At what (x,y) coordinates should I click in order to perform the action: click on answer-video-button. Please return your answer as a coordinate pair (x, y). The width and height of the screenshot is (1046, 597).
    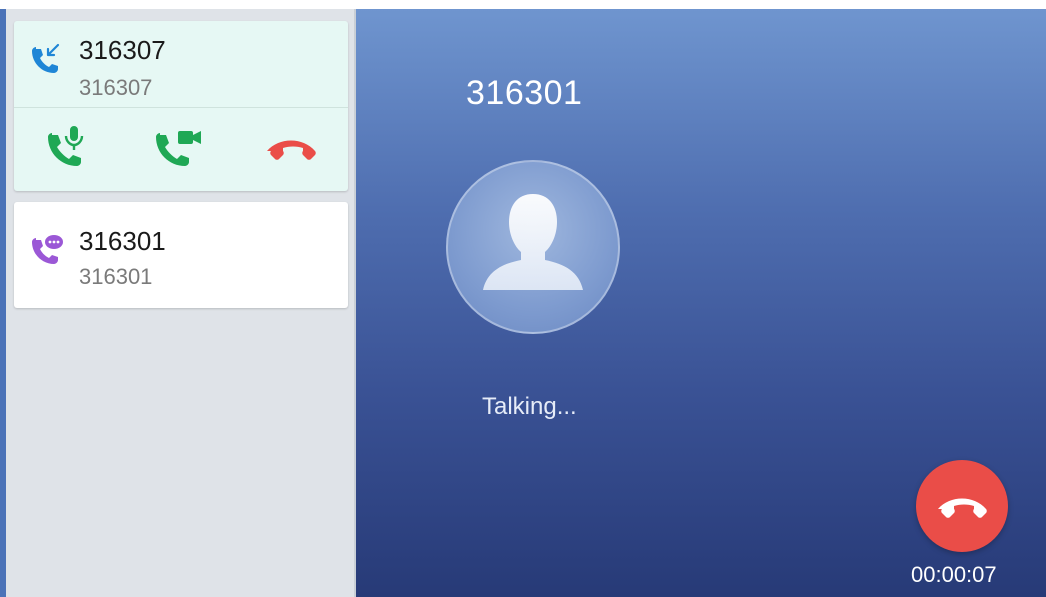
    Looking at the image, I should click on (179, 148).